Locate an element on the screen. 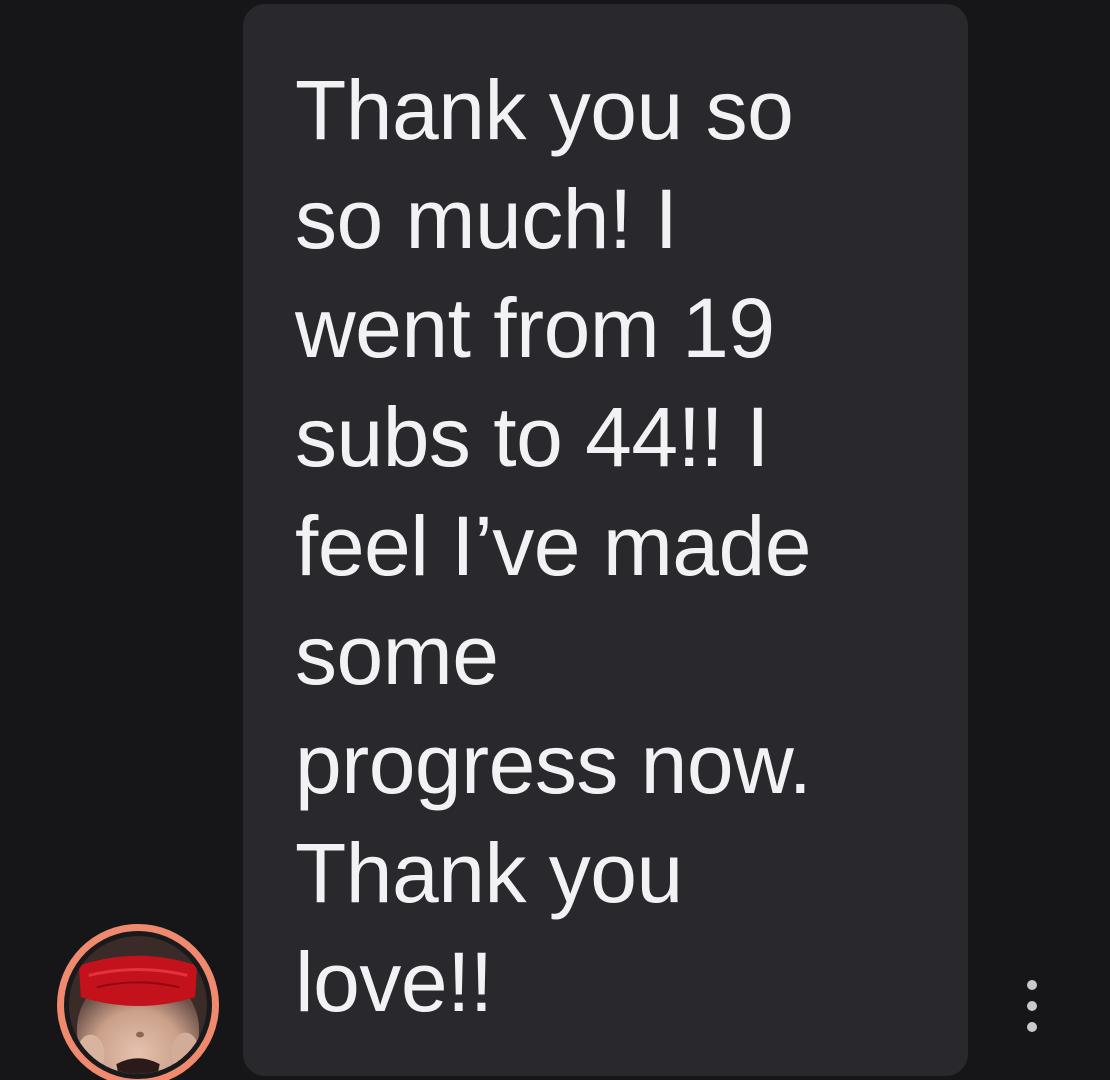 The image size is (1110, 1080). more-options-icon is located at coordinates (1032, 1006).